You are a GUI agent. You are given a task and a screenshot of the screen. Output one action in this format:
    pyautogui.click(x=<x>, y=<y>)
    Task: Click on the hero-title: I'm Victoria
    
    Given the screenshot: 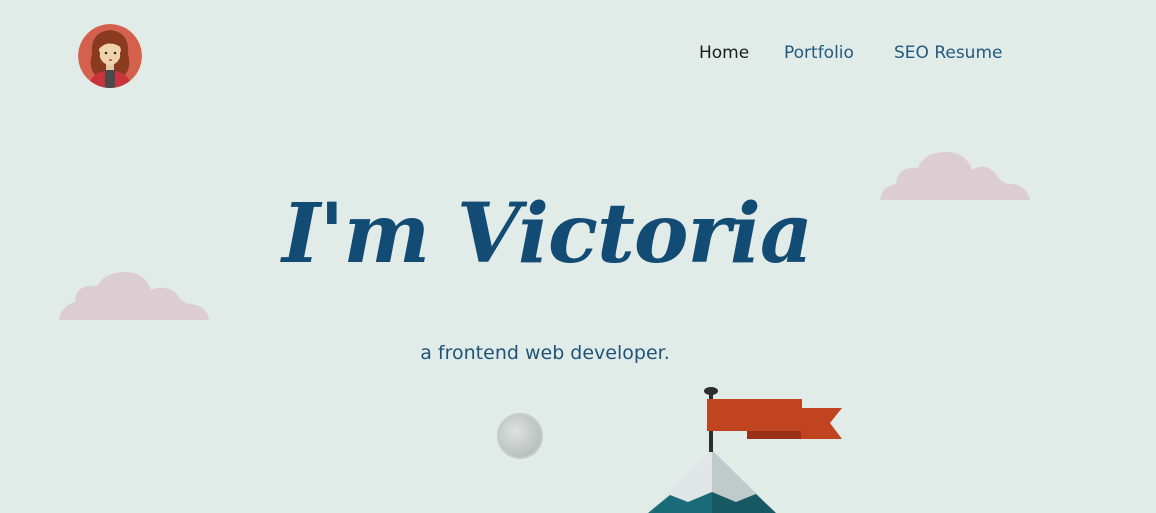 What is the action you would take?
    pyautogui.click(x=547, y=234)
    